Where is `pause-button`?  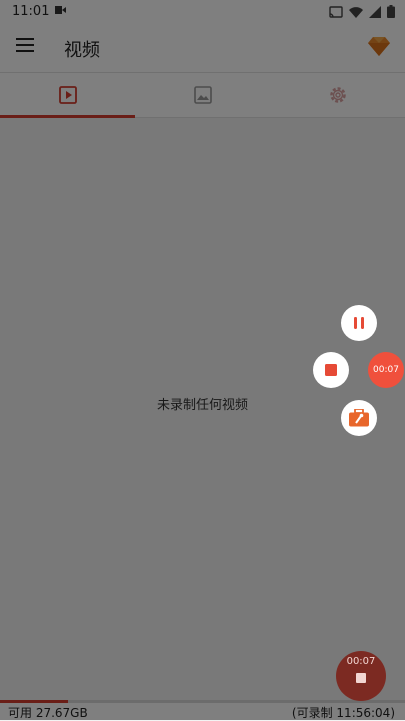 pause-button is located at coordinates (359, 323).